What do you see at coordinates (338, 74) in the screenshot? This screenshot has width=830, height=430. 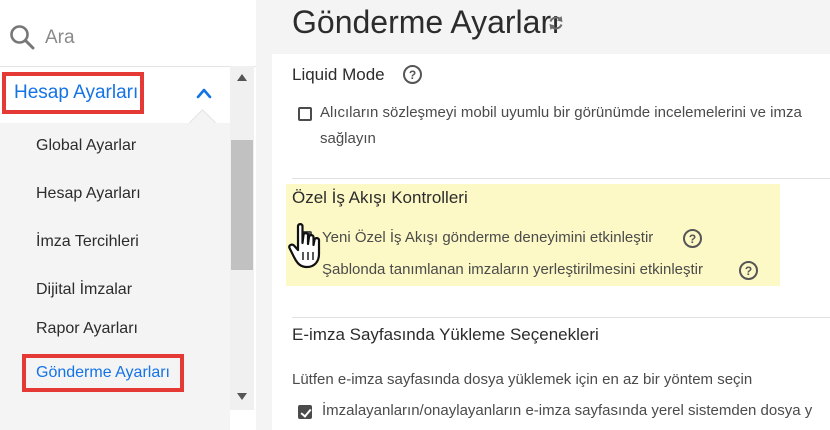 I see `liquid-mode-heading: Liquid Mode` at bounding box center [338, 74].